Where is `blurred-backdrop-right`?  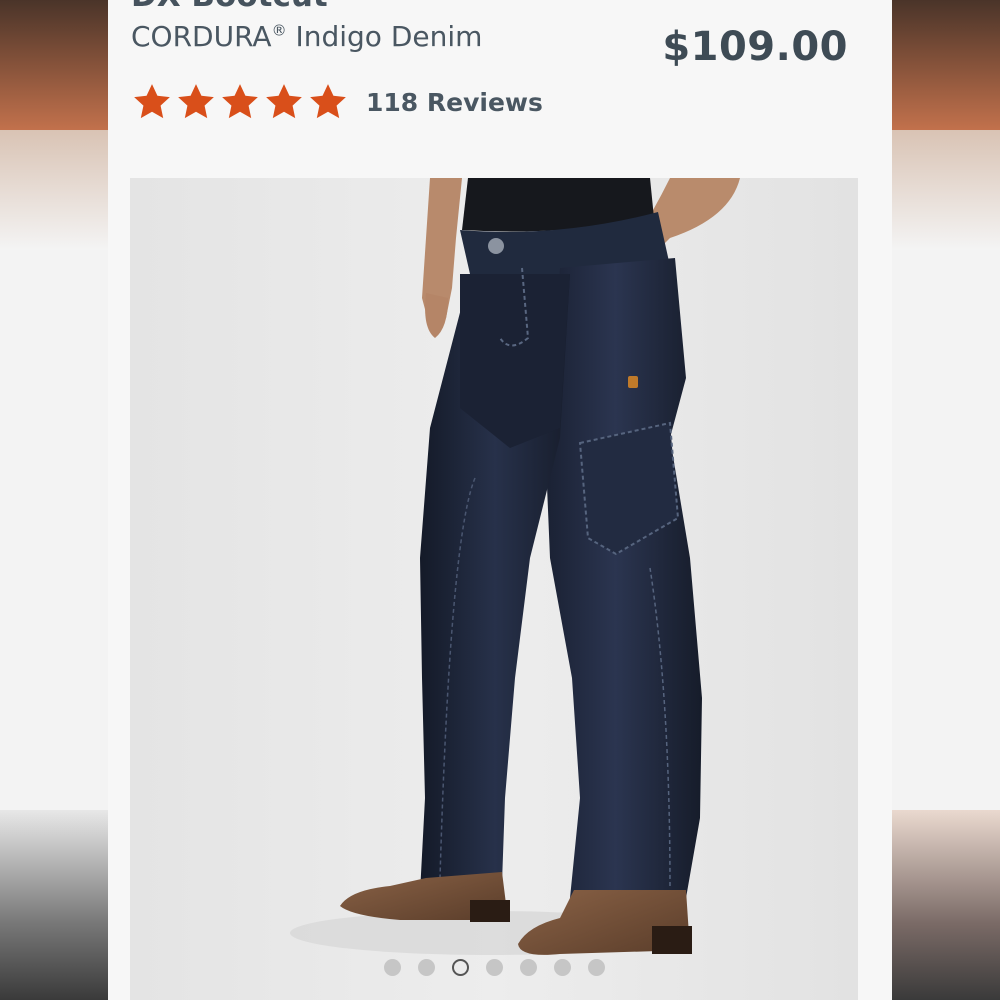
blurred-backdrop-right is located at coordinates (946, 500).